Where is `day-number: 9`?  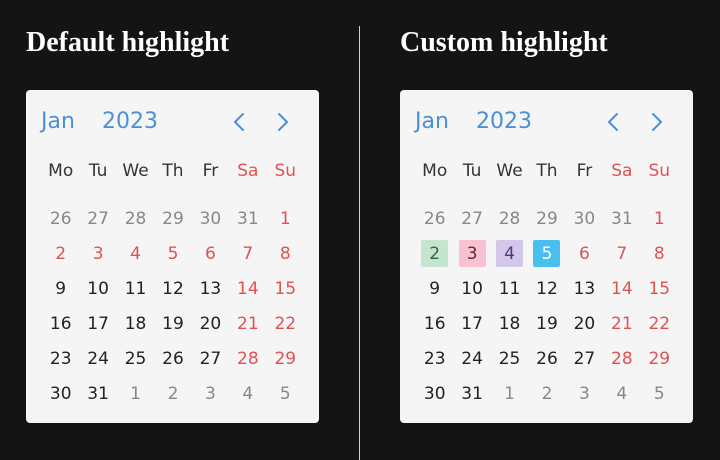 day-number: 9 is located at coordinates (61, 288).